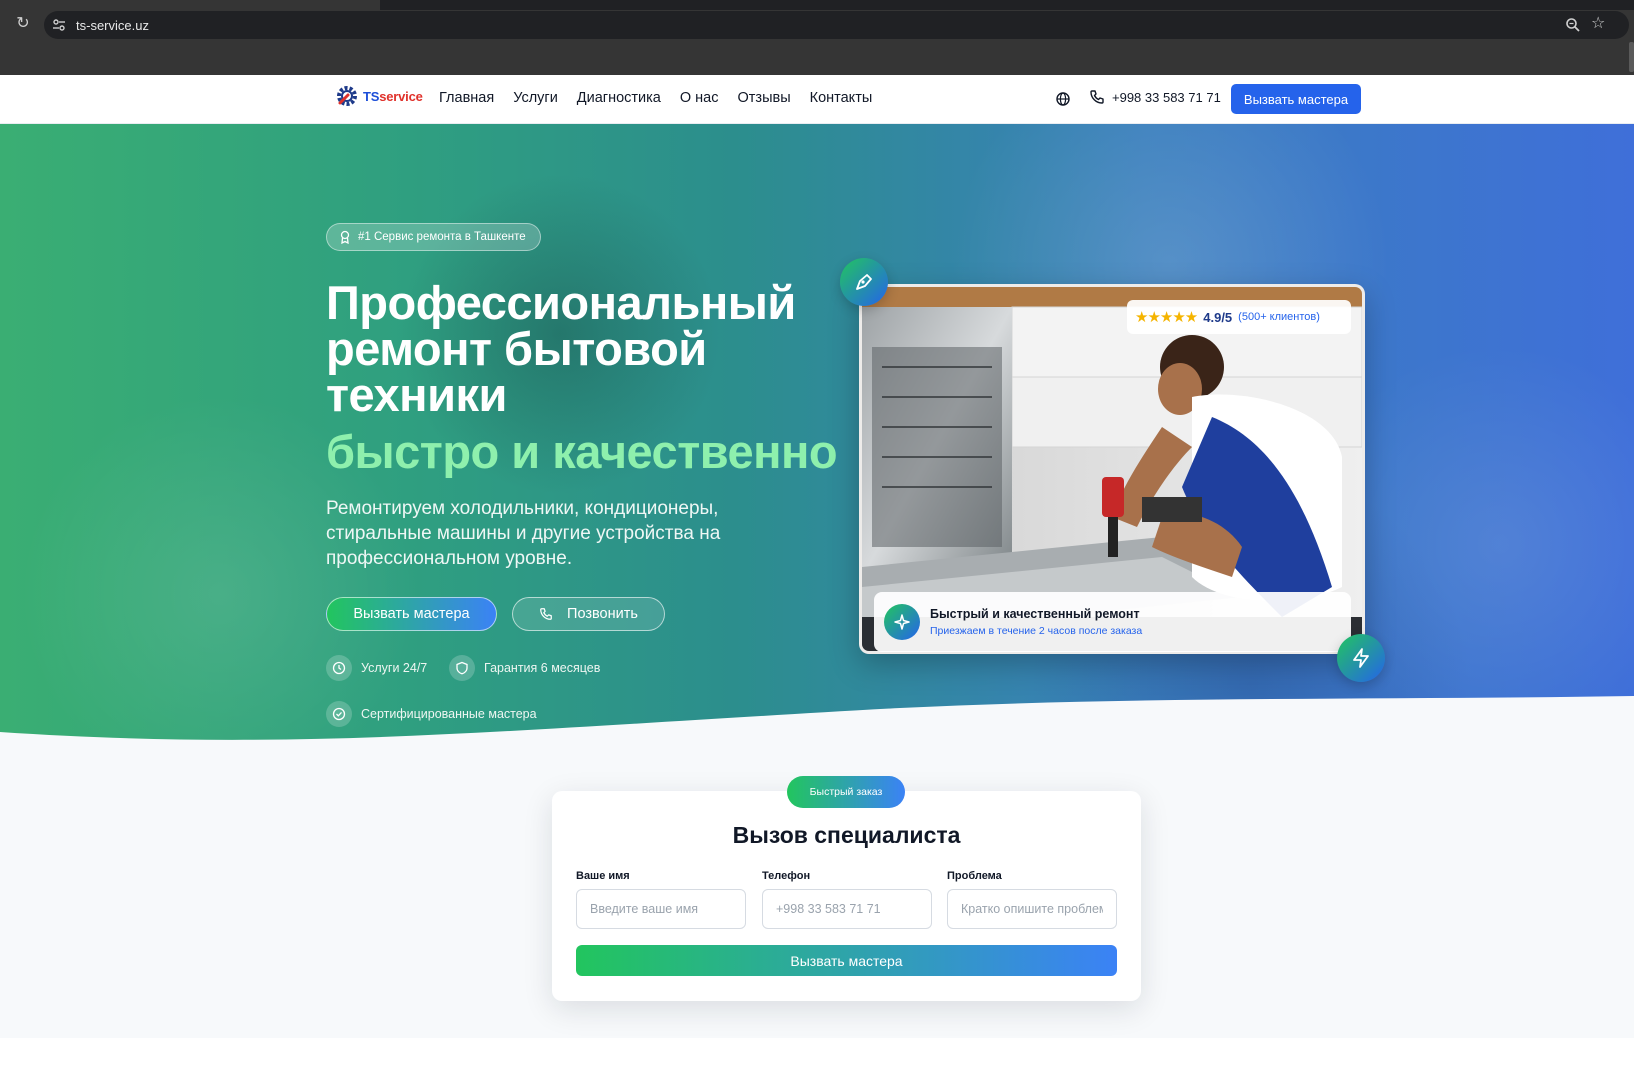 The height and width of the screenshot is (1080, 1634). Describe the element at coordinates (603, 876) in the screenshot. I see `name-label: Ваше имя` at that location.